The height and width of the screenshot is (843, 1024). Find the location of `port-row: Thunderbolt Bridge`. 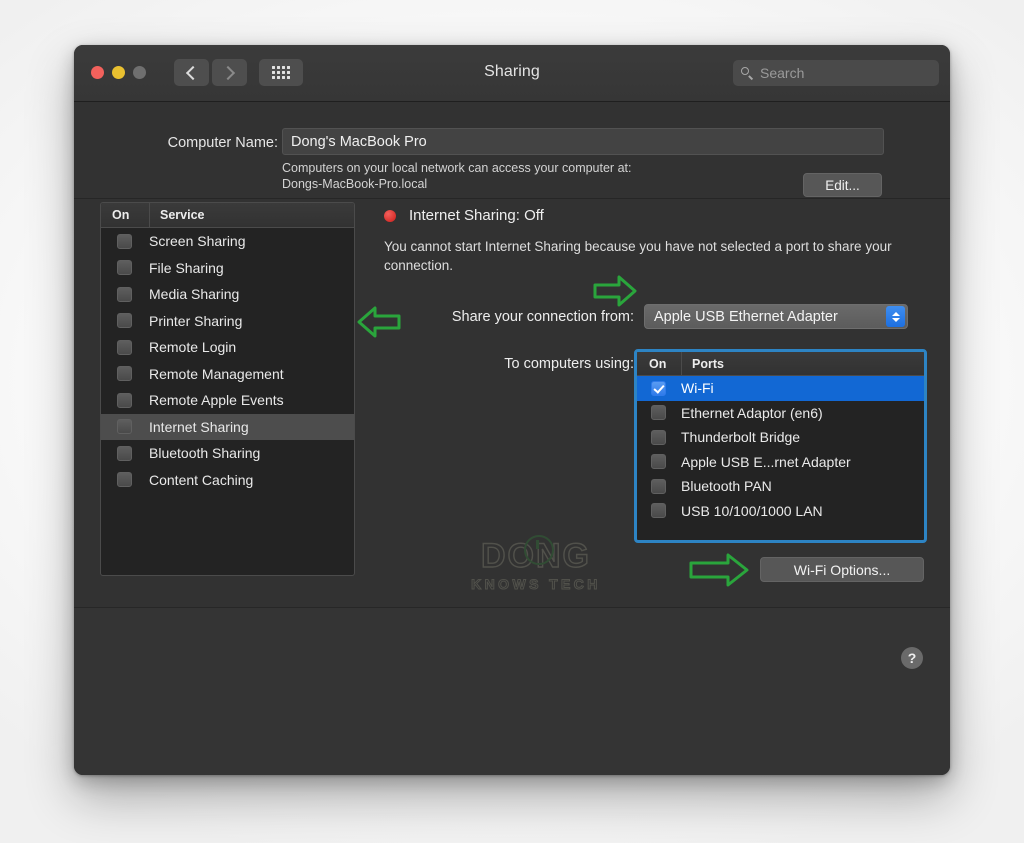

port-row: Thunderbolt Bridge is located at coordinates (780, 437).